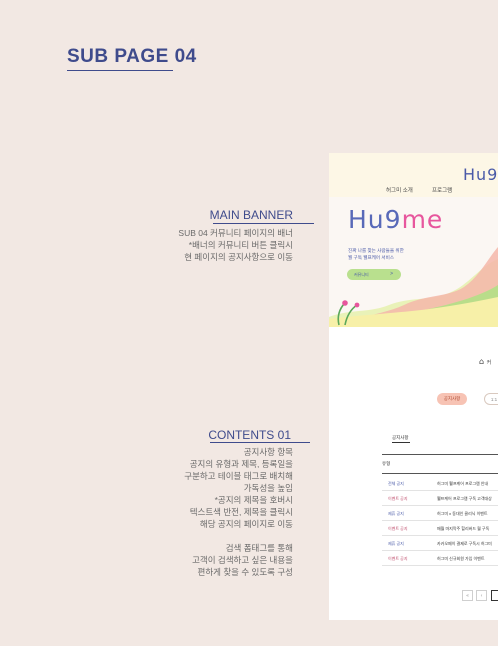 The image size is (498, 646). What do you see at coordinates (464, 499) in the screenshot?
I see `notice-title: 웰프케어 프로그램 구독 고객대상` at bounding box center [464, 499].